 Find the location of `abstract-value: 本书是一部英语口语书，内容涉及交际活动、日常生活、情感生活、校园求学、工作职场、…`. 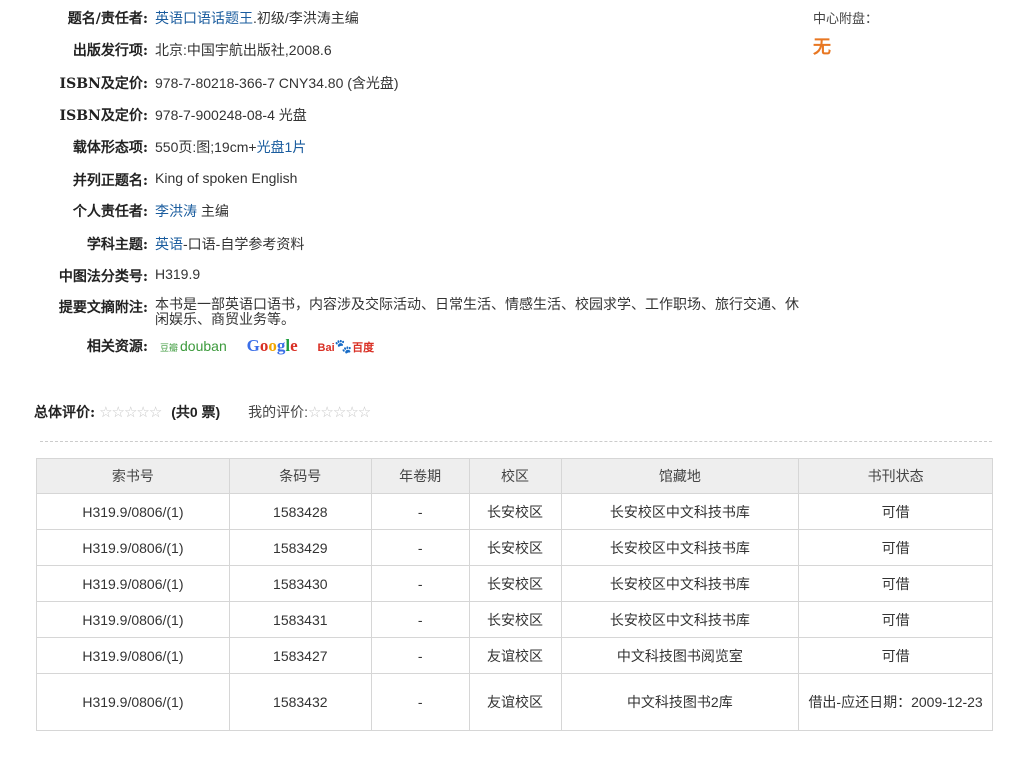

abstract-value: 本书是一部英语口语书，内容涉及交际活动、日常生活、情感生活、校园求学、工作职场、… is located at coordinates (477, 311).